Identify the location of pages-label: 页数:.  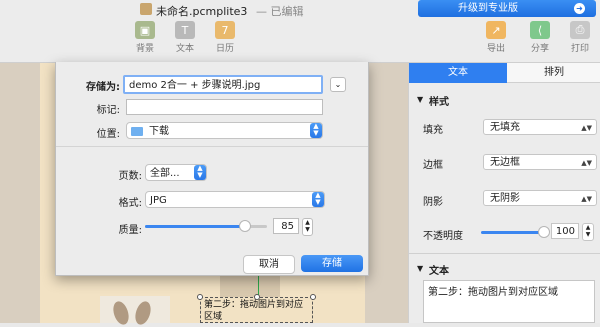
(130, 176).